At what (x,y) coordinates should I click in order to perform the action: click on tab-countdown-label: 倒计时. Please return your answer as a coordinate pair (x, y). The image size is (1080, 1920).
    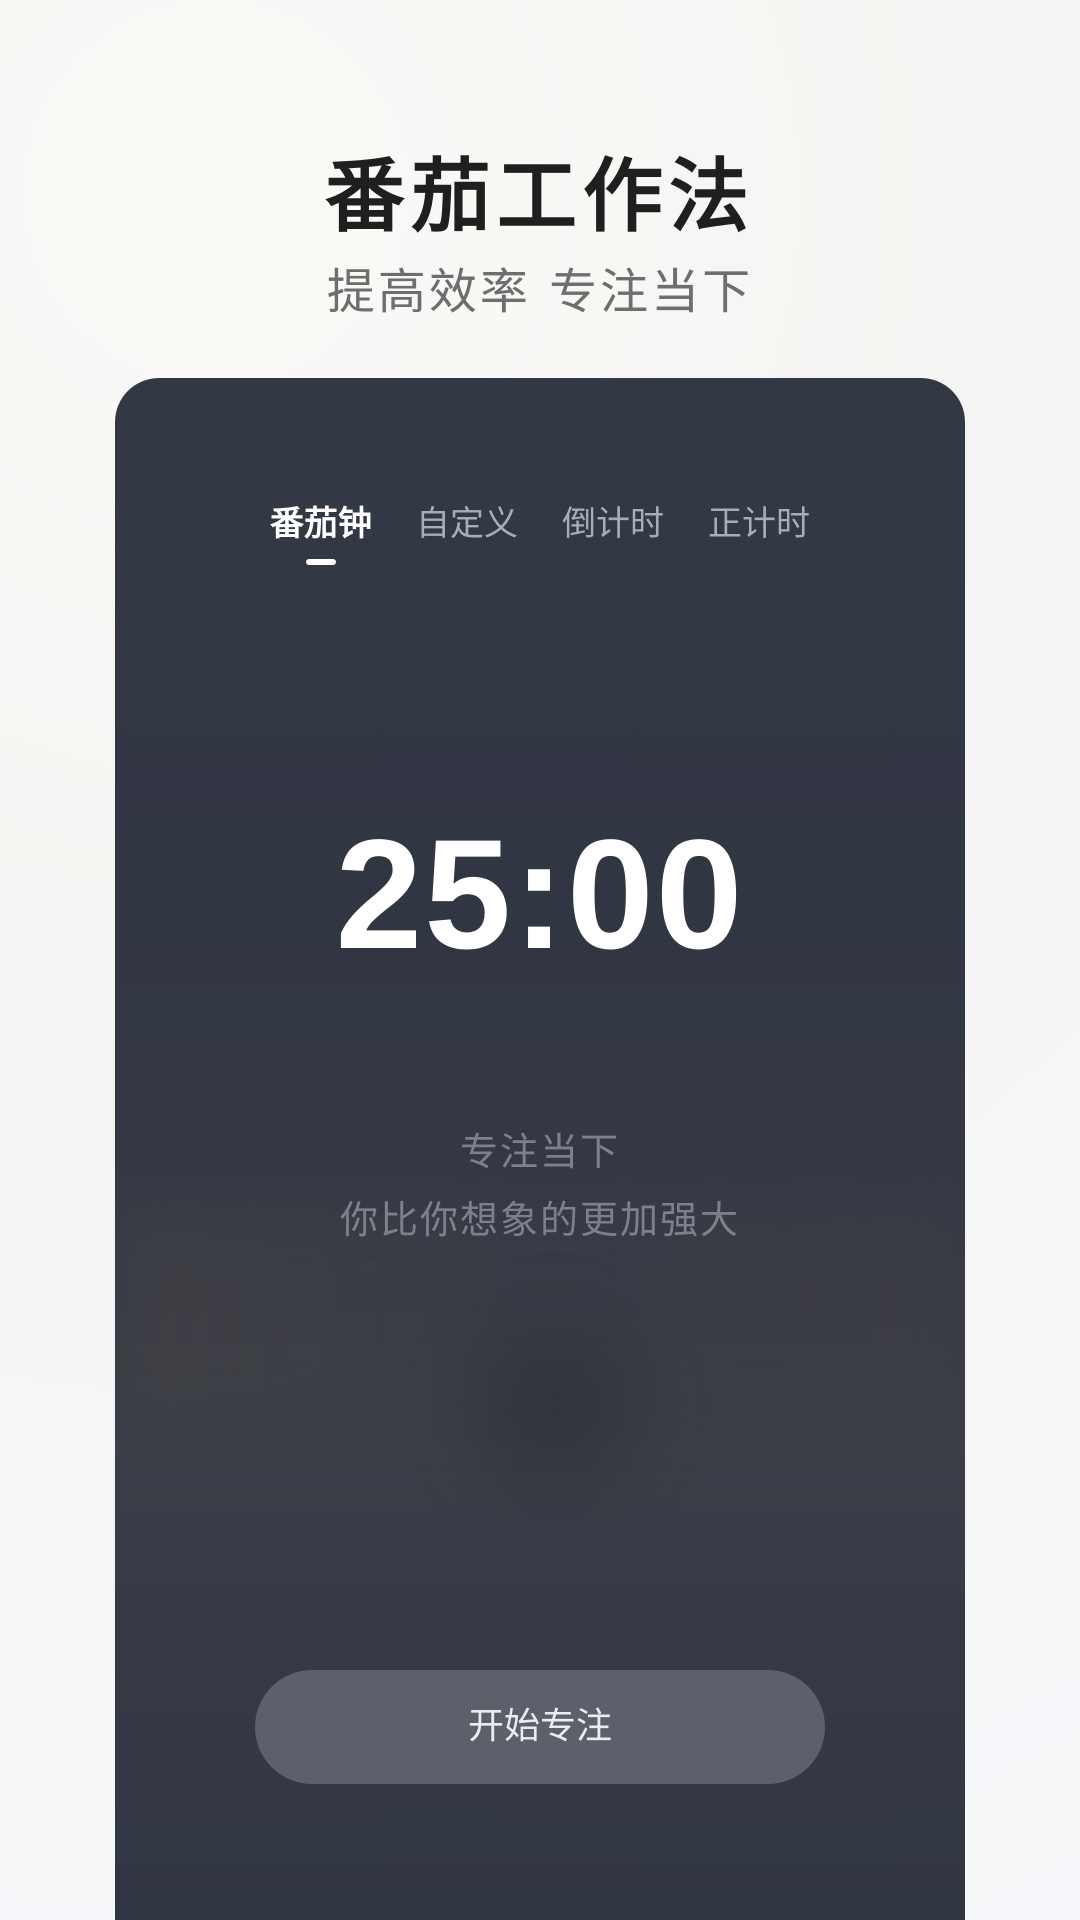
    Looking at the image, I should click on (613, 524).